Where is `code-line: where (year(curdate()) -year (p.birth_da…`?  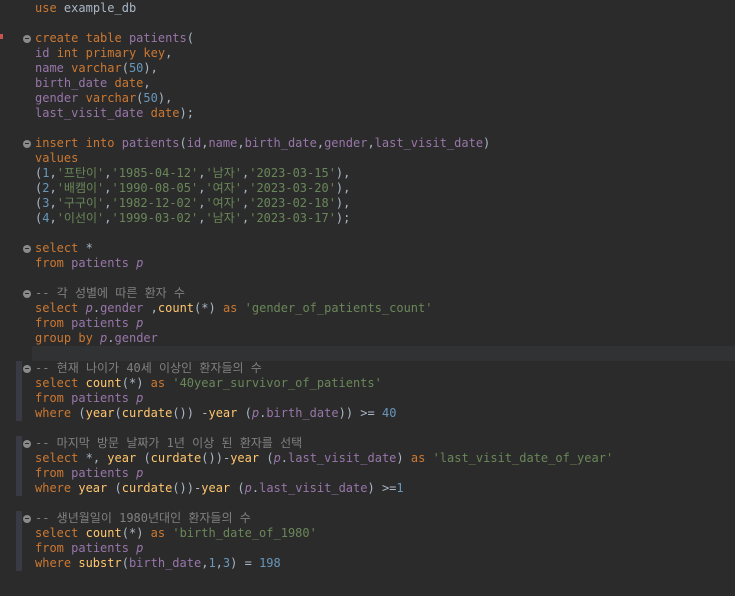 code-line: where (year(curdate()) -year (p.birth_da… is located at coordinates (215, 413).